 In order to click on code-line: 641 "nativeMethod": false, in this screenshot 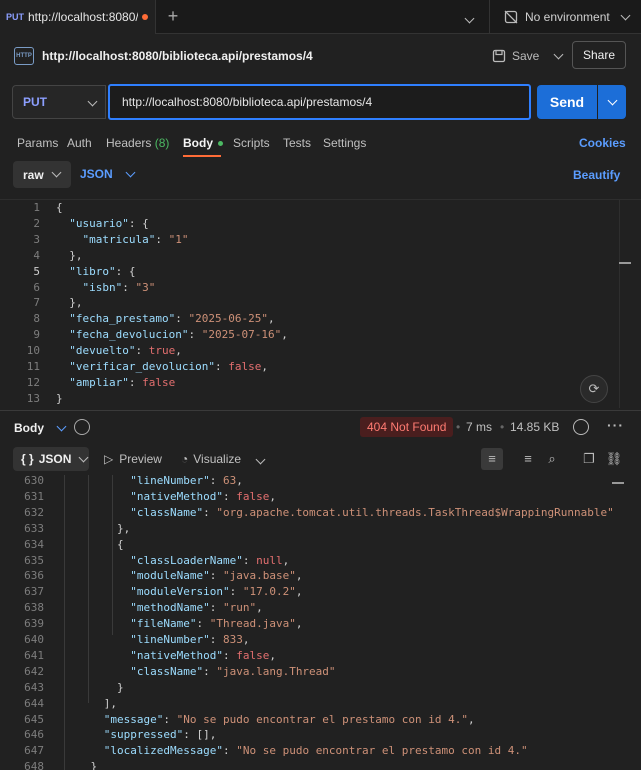, I will do `click(310, 656)`.